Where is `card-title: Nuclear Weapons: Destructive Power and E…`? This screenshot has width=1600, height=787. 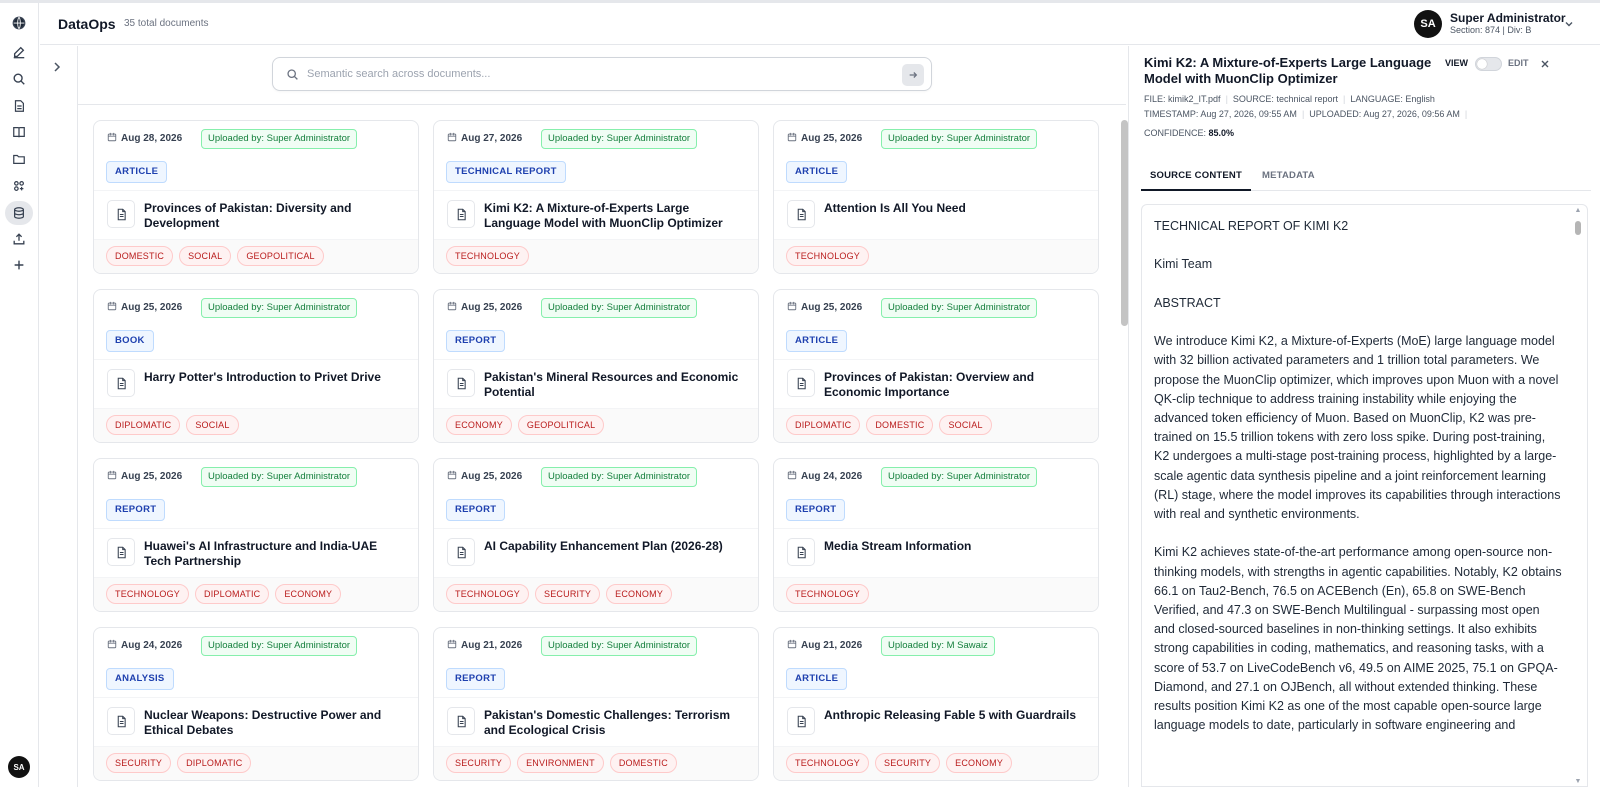
card-title: Nuclear Weapons: Destructive Power and E… is located at coordinates (275, 723).